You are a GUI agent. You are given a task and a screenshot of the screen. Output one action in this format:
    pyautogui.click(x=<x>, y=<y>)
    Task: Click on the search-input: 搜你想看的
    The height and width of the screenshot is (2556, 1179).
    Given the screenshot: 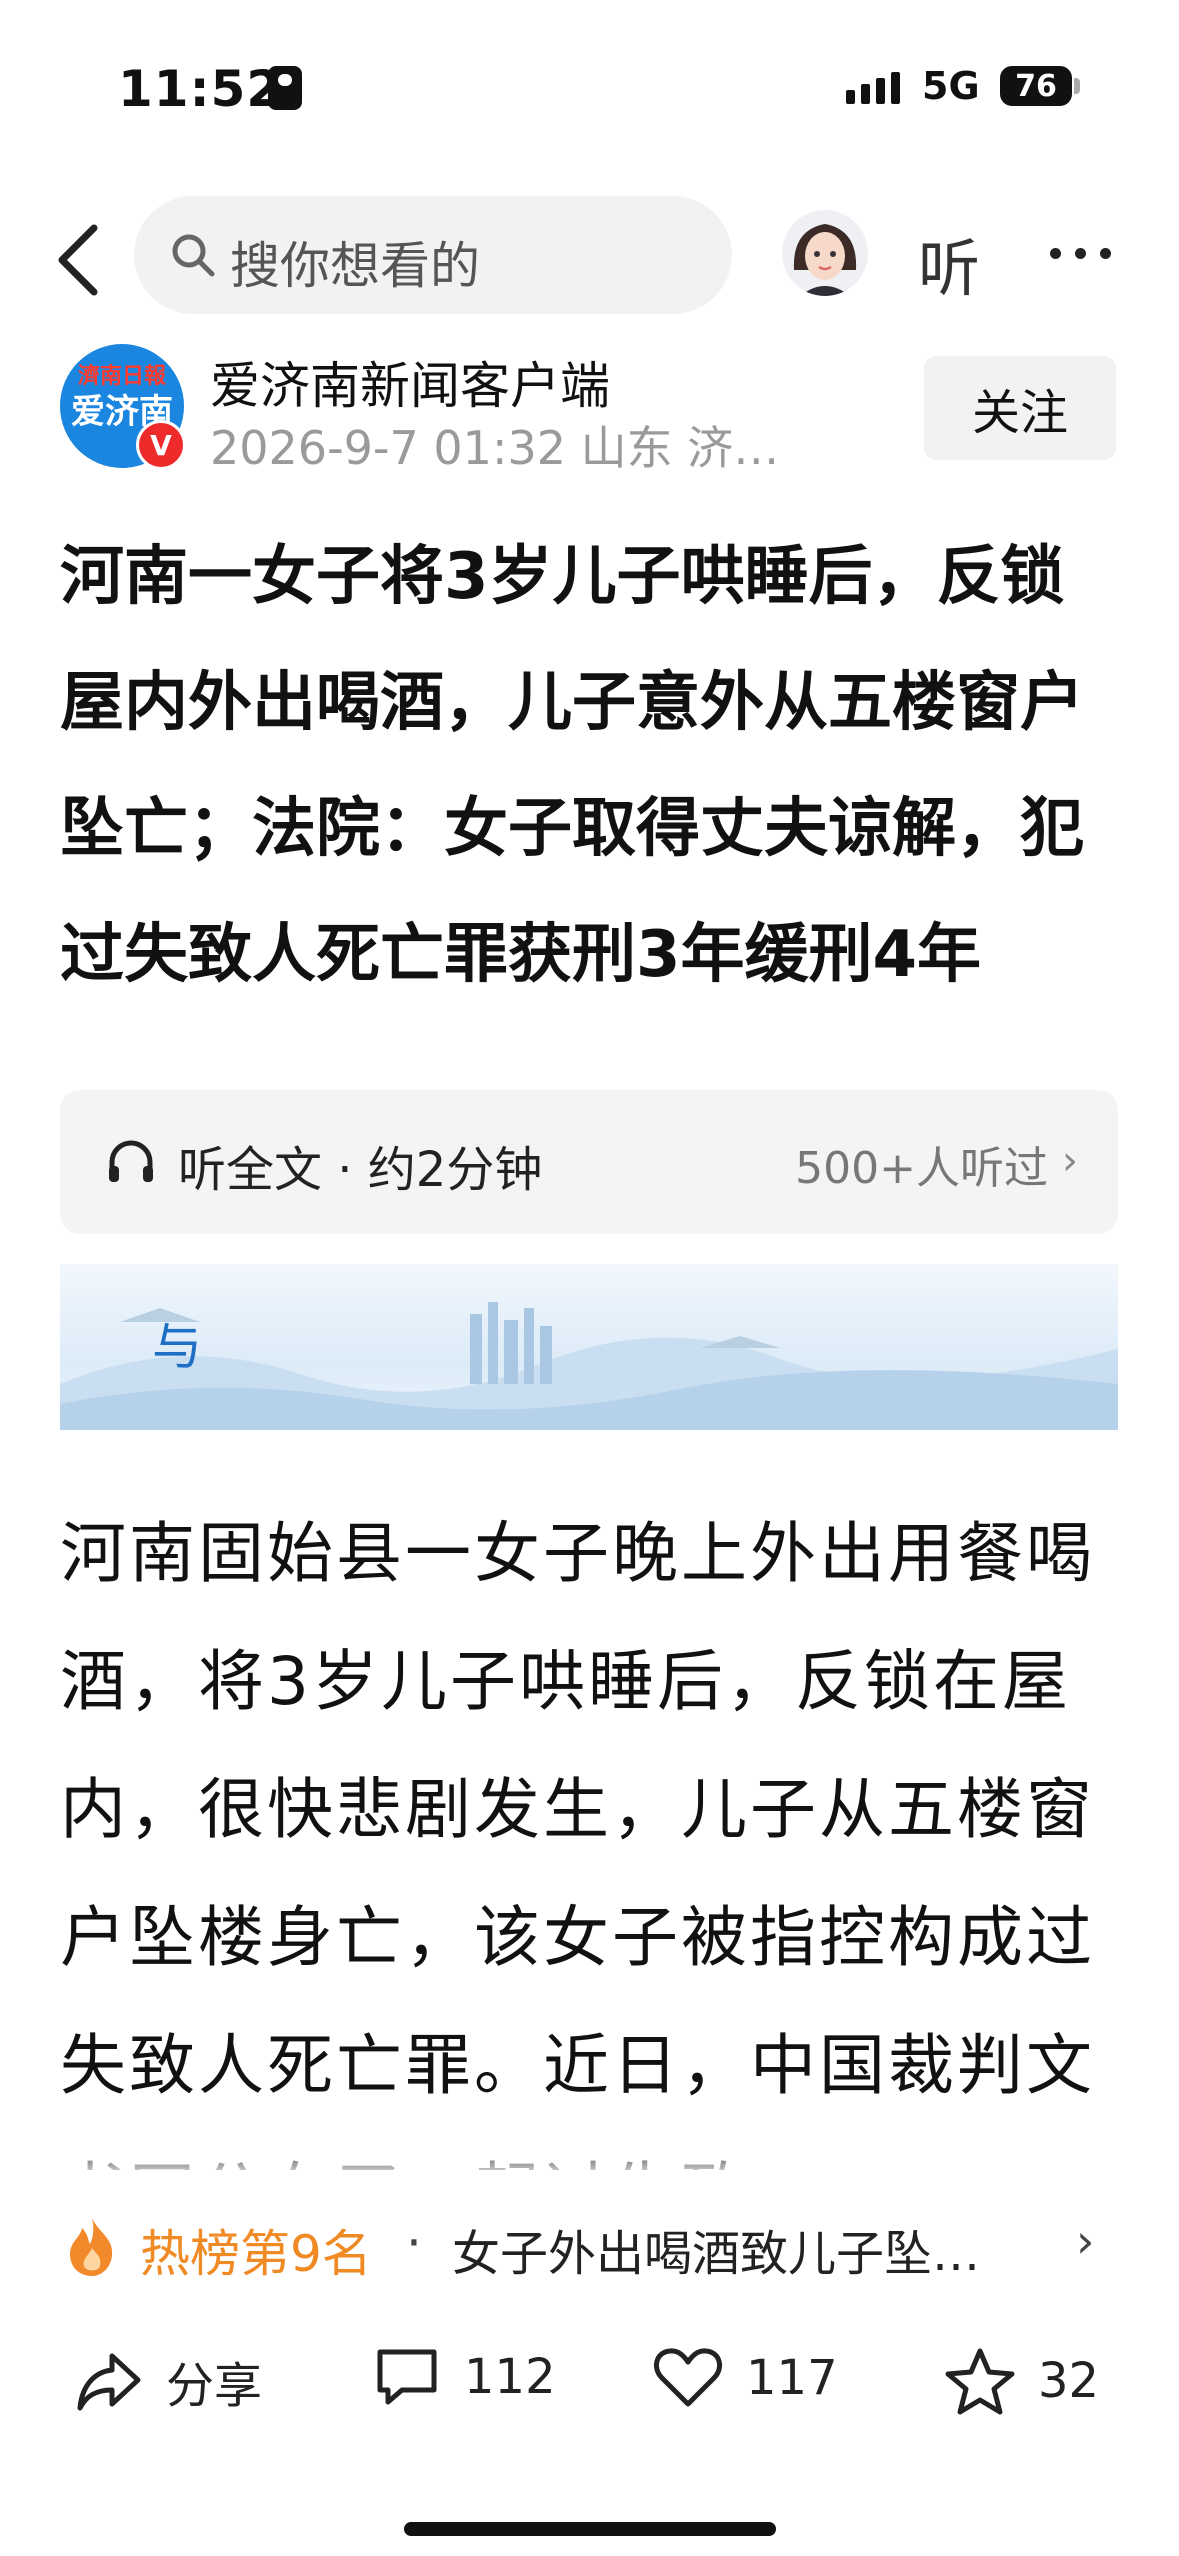 What is the action you would take?
    pyautogui.click(x=433, y=255)
    